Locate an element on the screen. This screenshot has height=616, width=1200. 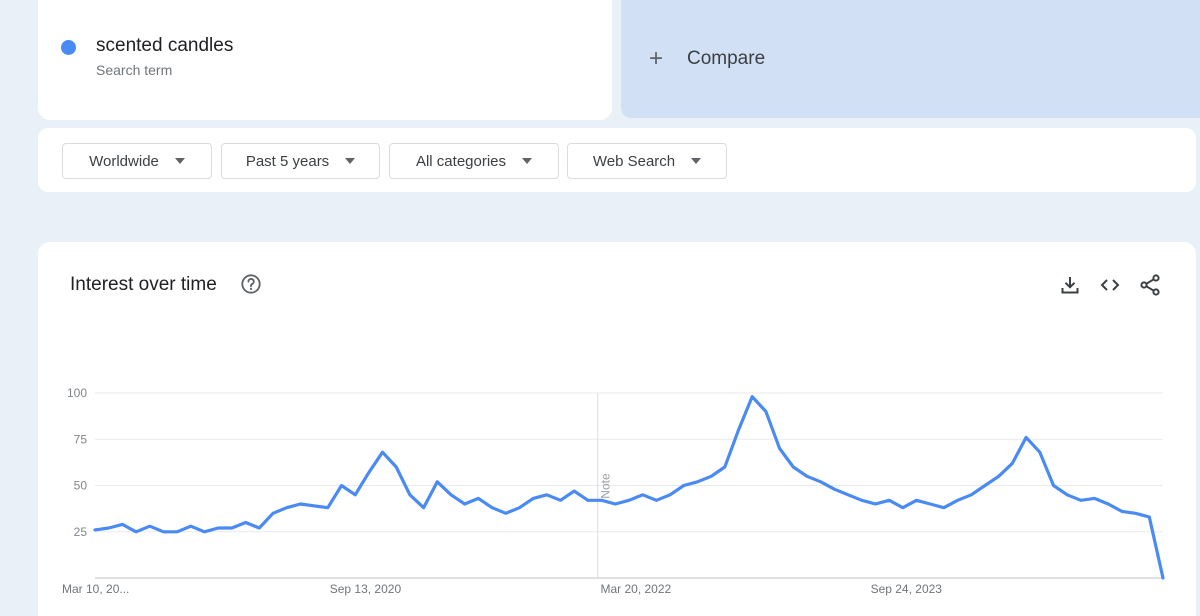
note-label: Note is located at coordinates (606, 486).